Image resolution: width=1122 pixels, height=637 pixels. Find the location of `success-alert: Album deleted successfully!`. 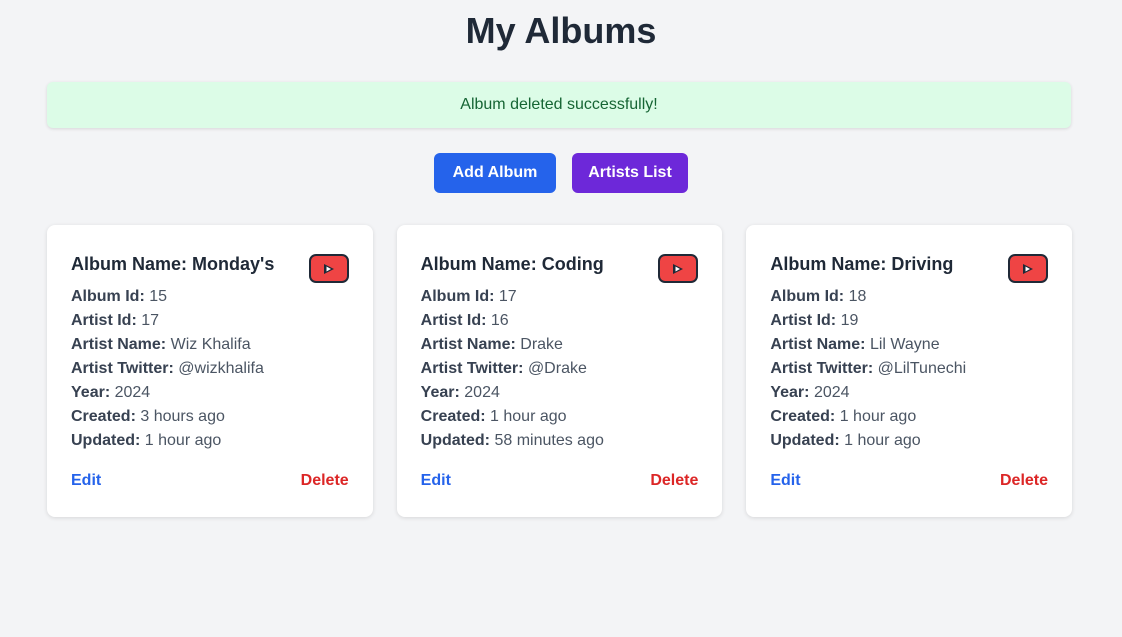

success-alert: Album deleted successfully! is located at coordinates (559, 105).